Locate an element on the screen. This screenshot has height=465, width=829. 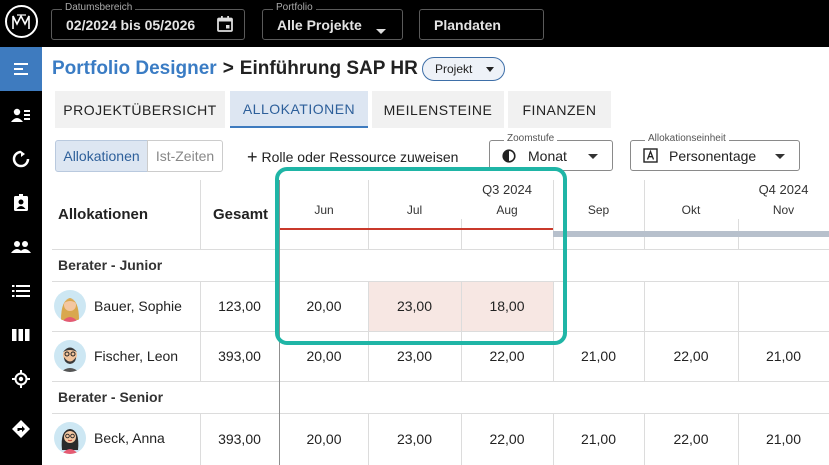
side-navigation is located at coordinates (21, 256).